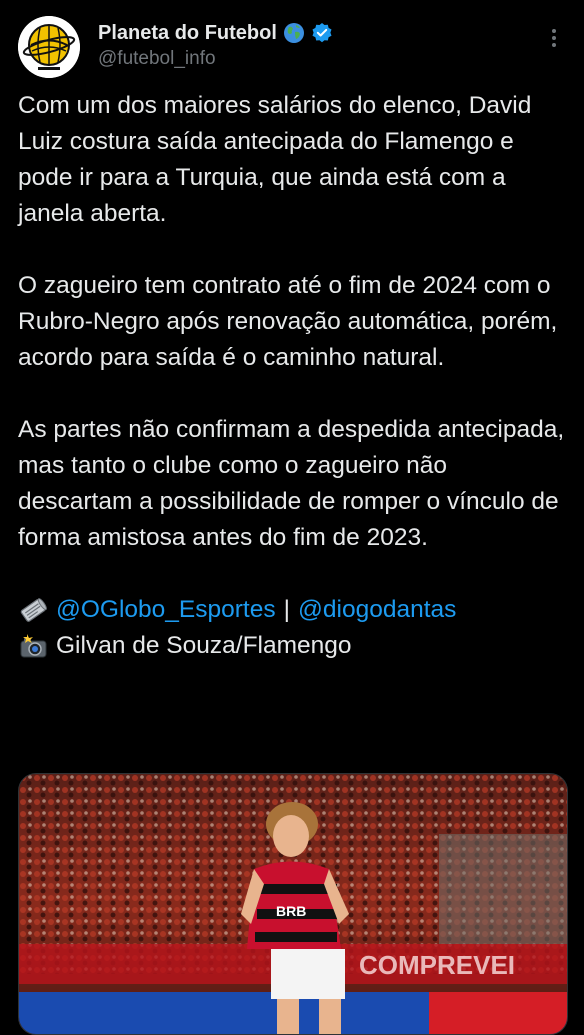 Image resolution: width=584 pixels, height=1035 pixels. What do you see at coordinates (33, 646) in the screenshot?
I see `camera-flash-icon` at bounding box center [33, 646].